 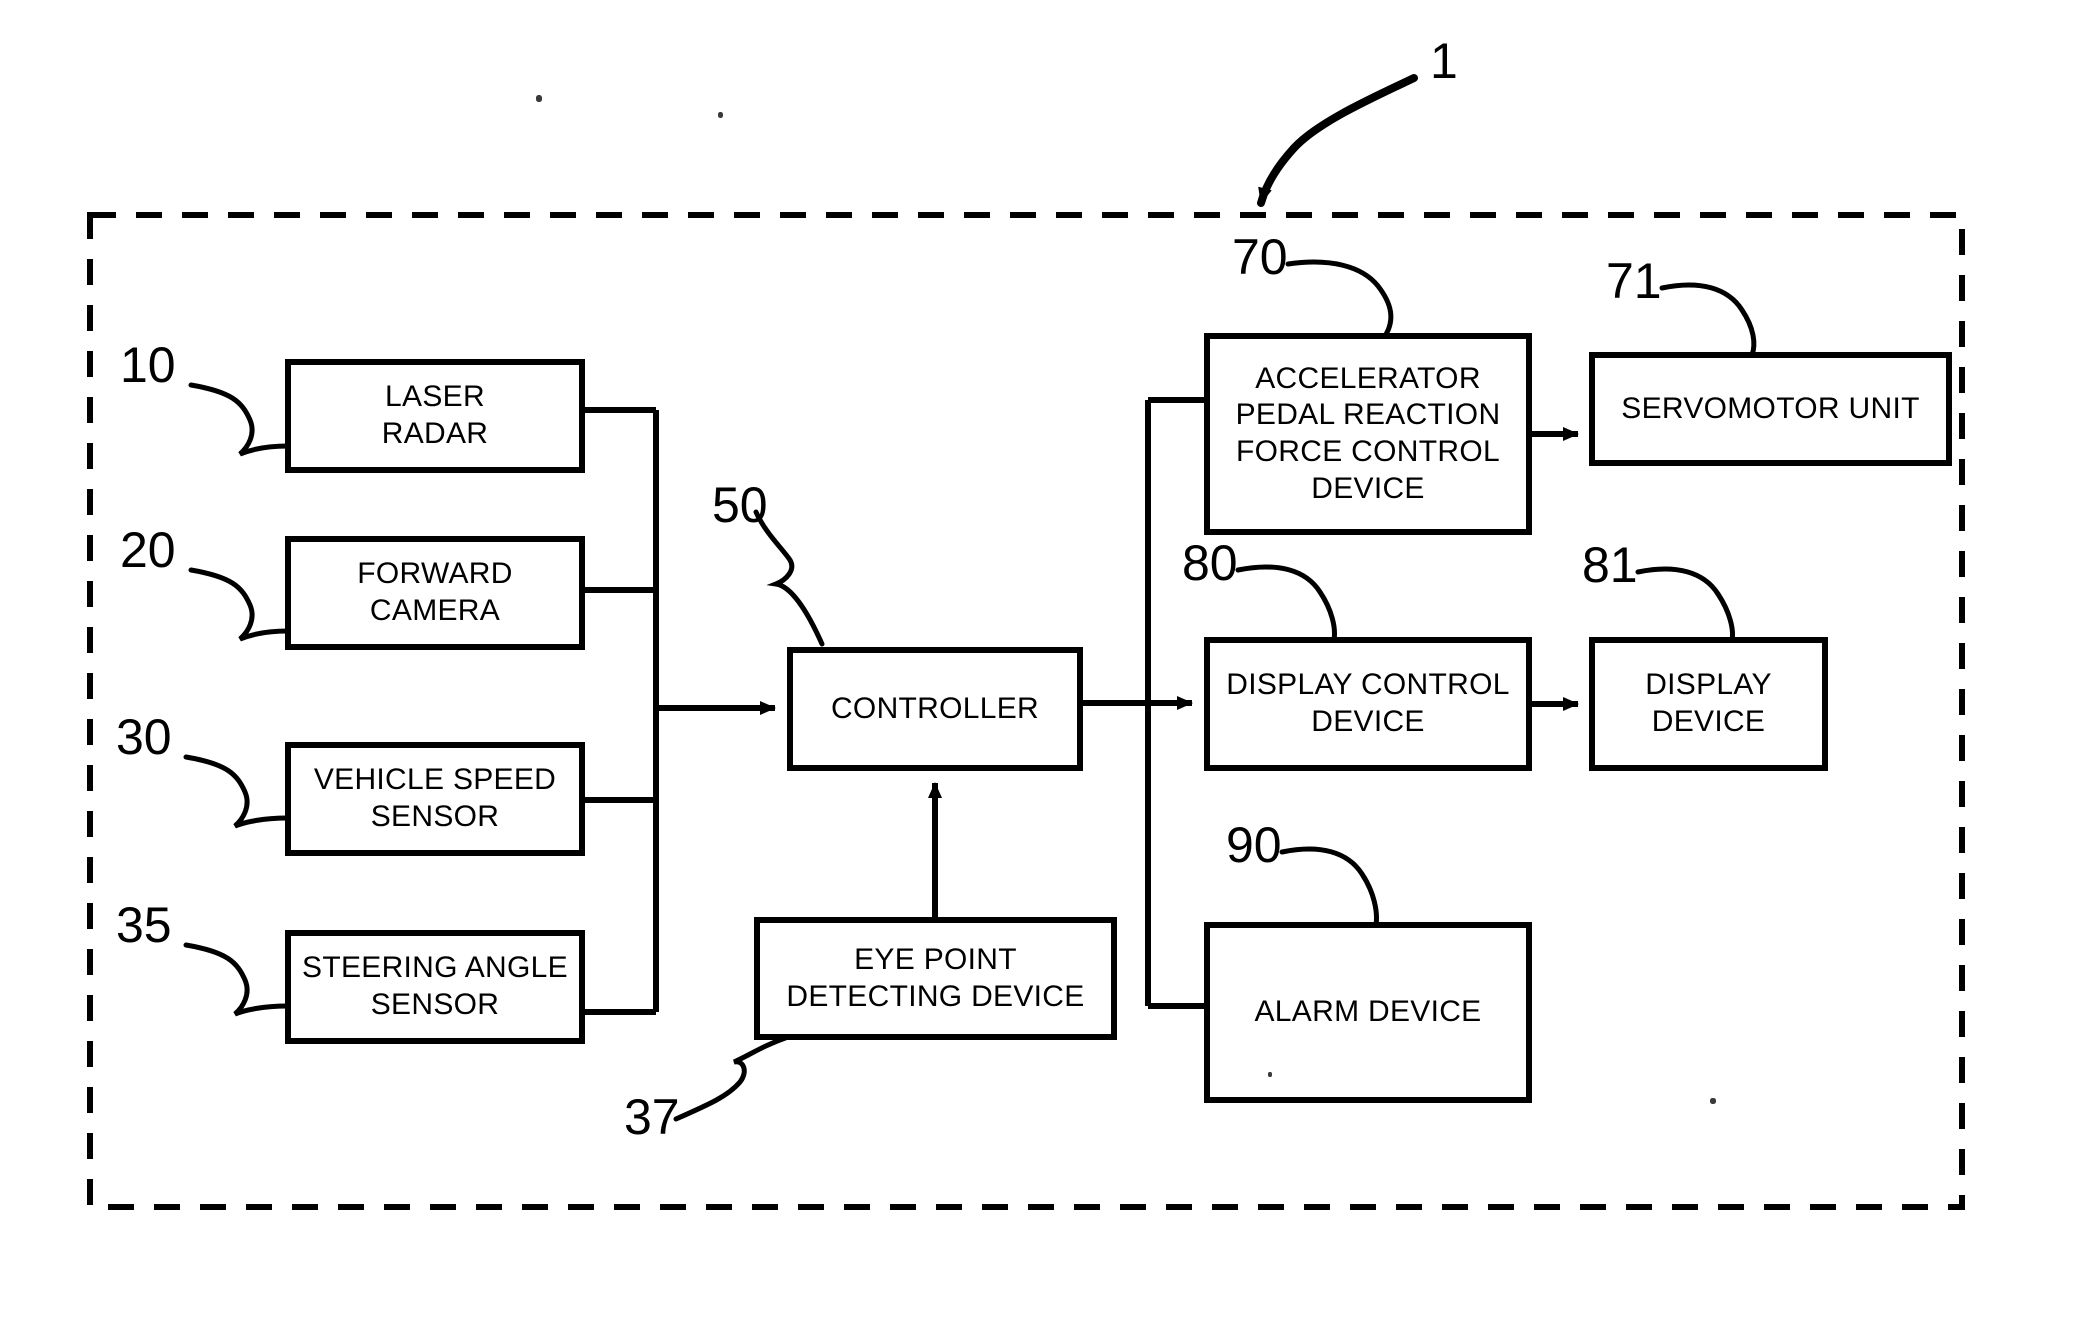 What do you see at coordinates (1708, 704) in the screenshot?
I see `block-display-device` at bounding box center [1708, 704].